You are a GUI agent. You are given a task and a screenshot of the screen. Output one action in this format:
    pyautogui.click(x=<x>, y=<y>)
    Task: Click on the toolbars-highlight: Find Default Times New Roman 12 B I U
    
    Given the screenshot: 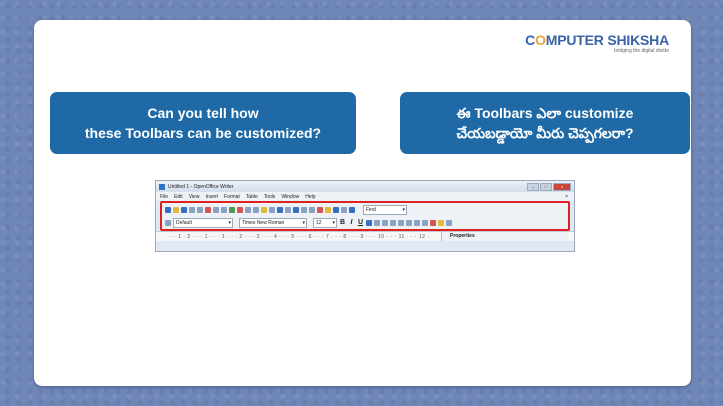 What is the action you would take?
    pyautogui.click(x=365, y=216)
    